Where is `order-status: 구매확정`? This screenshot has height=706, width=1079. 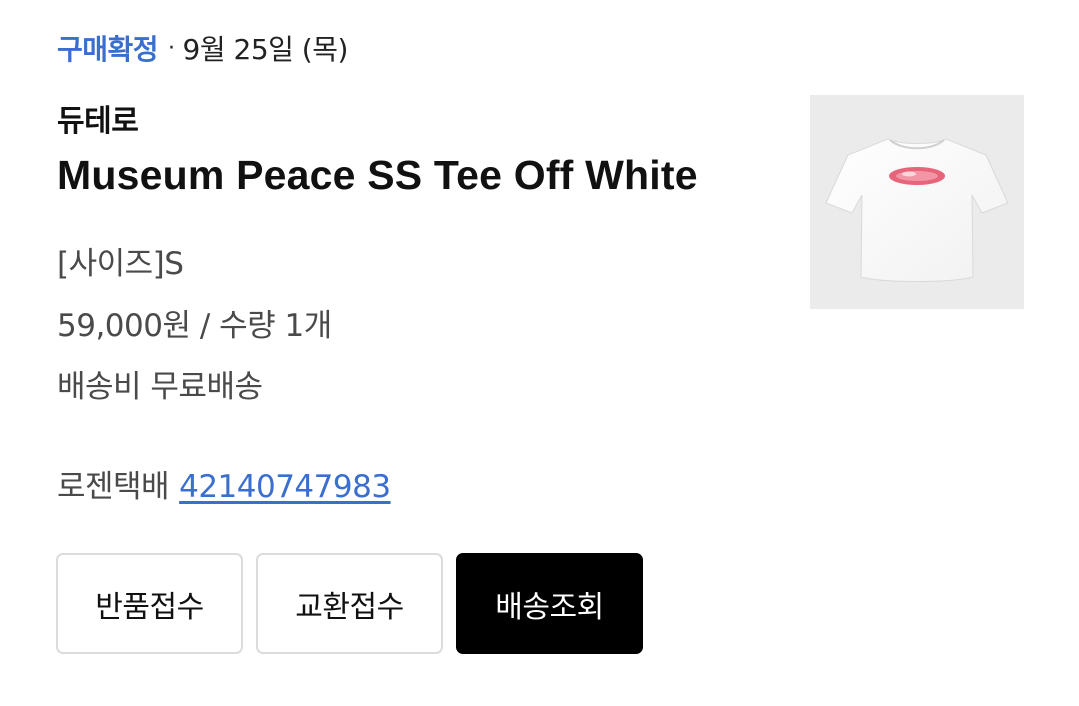
order-status: 구매확정 is located at coordinates (108, 49).